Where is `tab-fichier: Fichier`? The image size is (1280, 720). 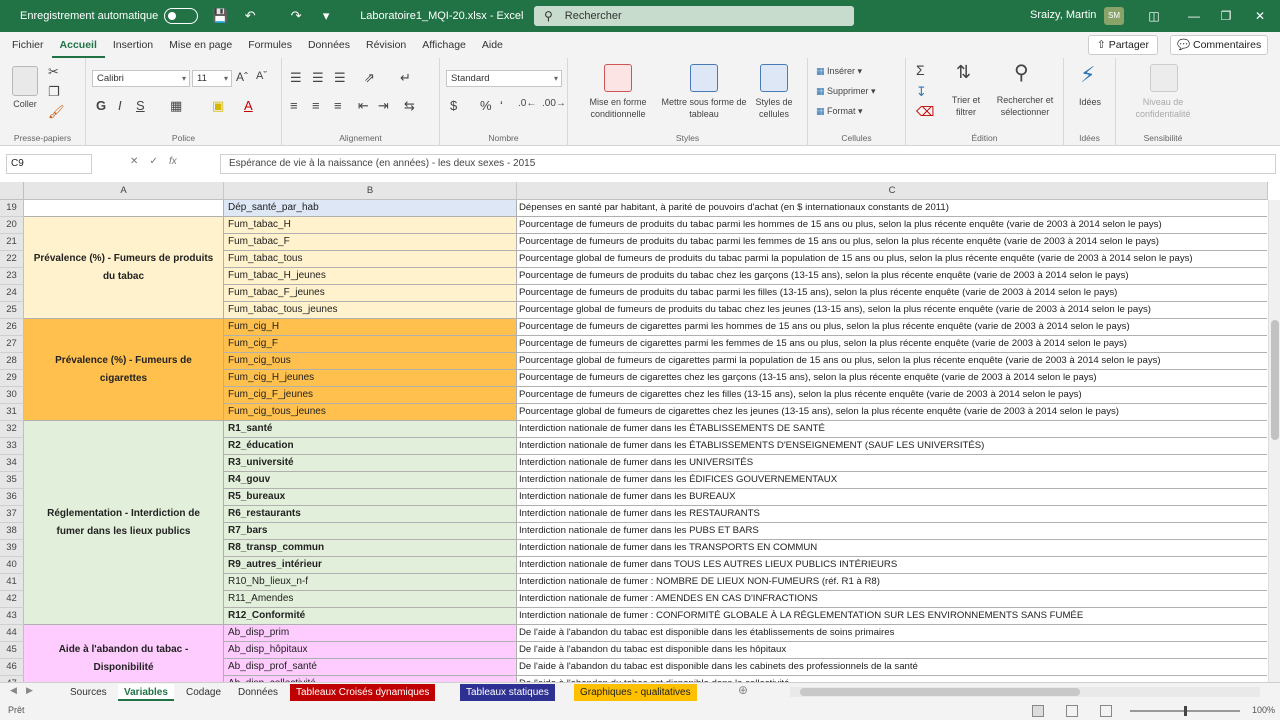 tab-fichier: Fichier is located at coordinates (28, 45).